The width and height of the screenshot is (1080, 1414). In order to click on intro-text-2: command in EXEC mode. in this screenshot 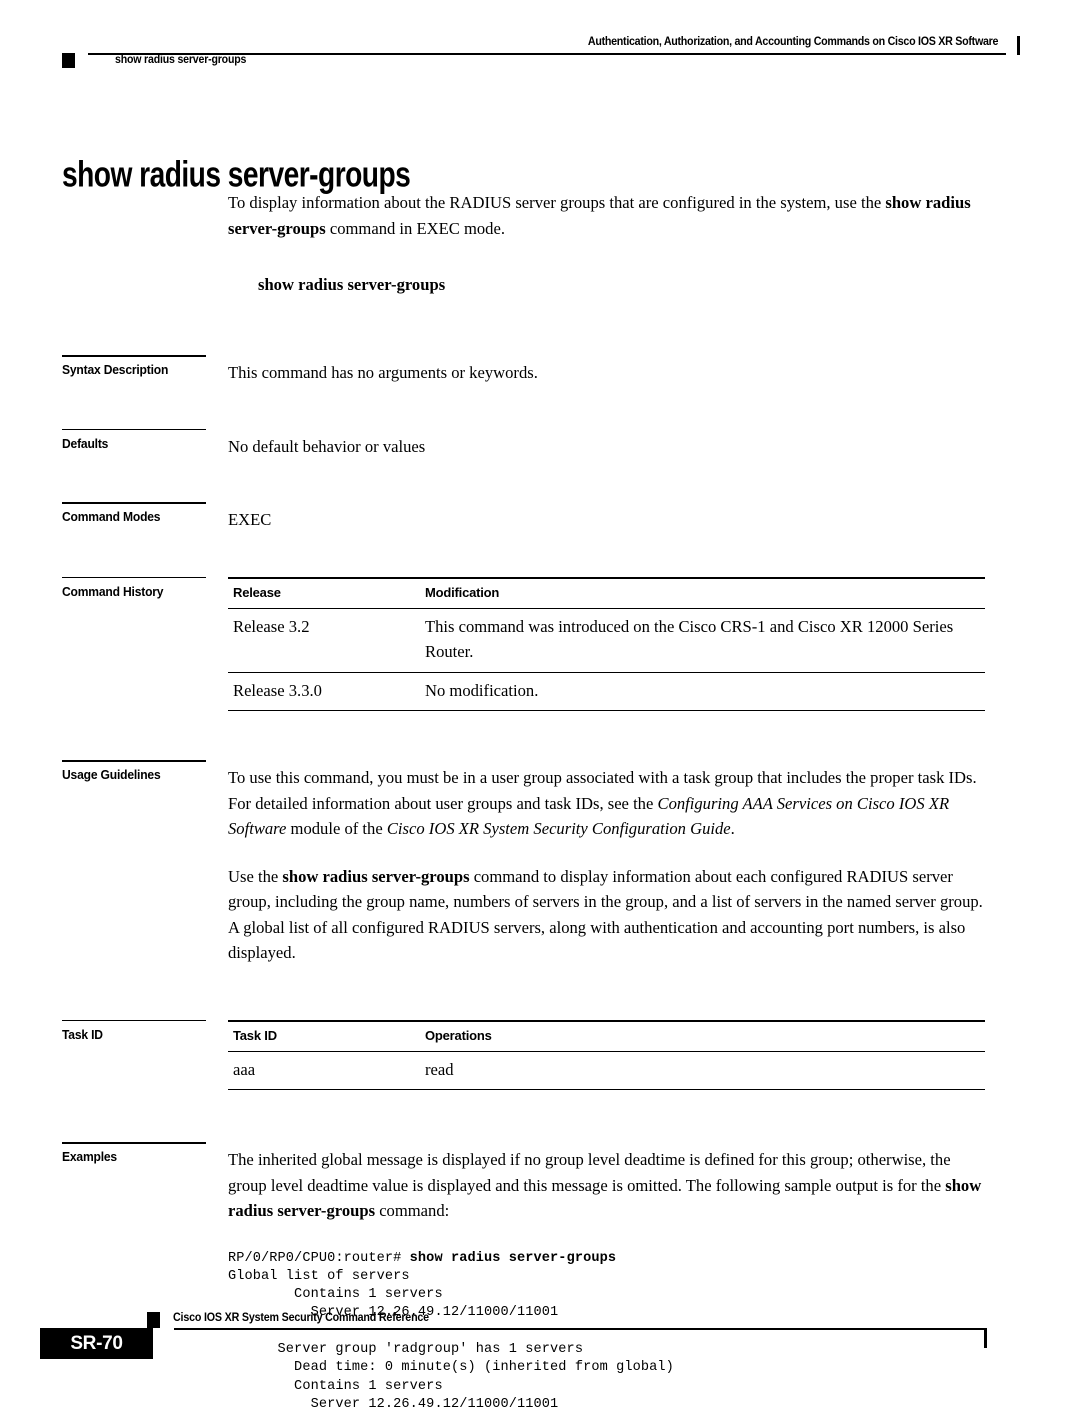, I will do `click(415, 228)`.